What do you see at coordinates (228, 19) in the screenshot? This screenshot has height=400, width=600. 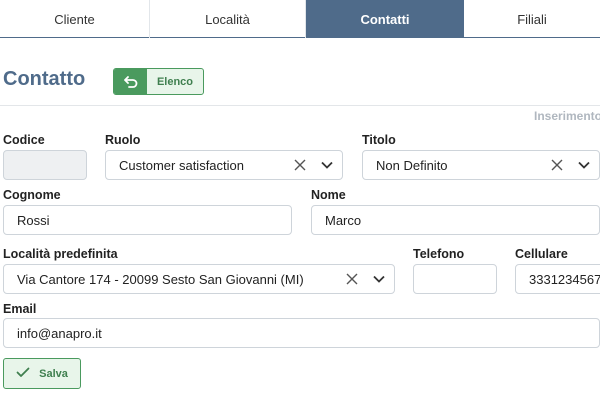 I see `tab-localita: Località` at bounding box center [228, 19].